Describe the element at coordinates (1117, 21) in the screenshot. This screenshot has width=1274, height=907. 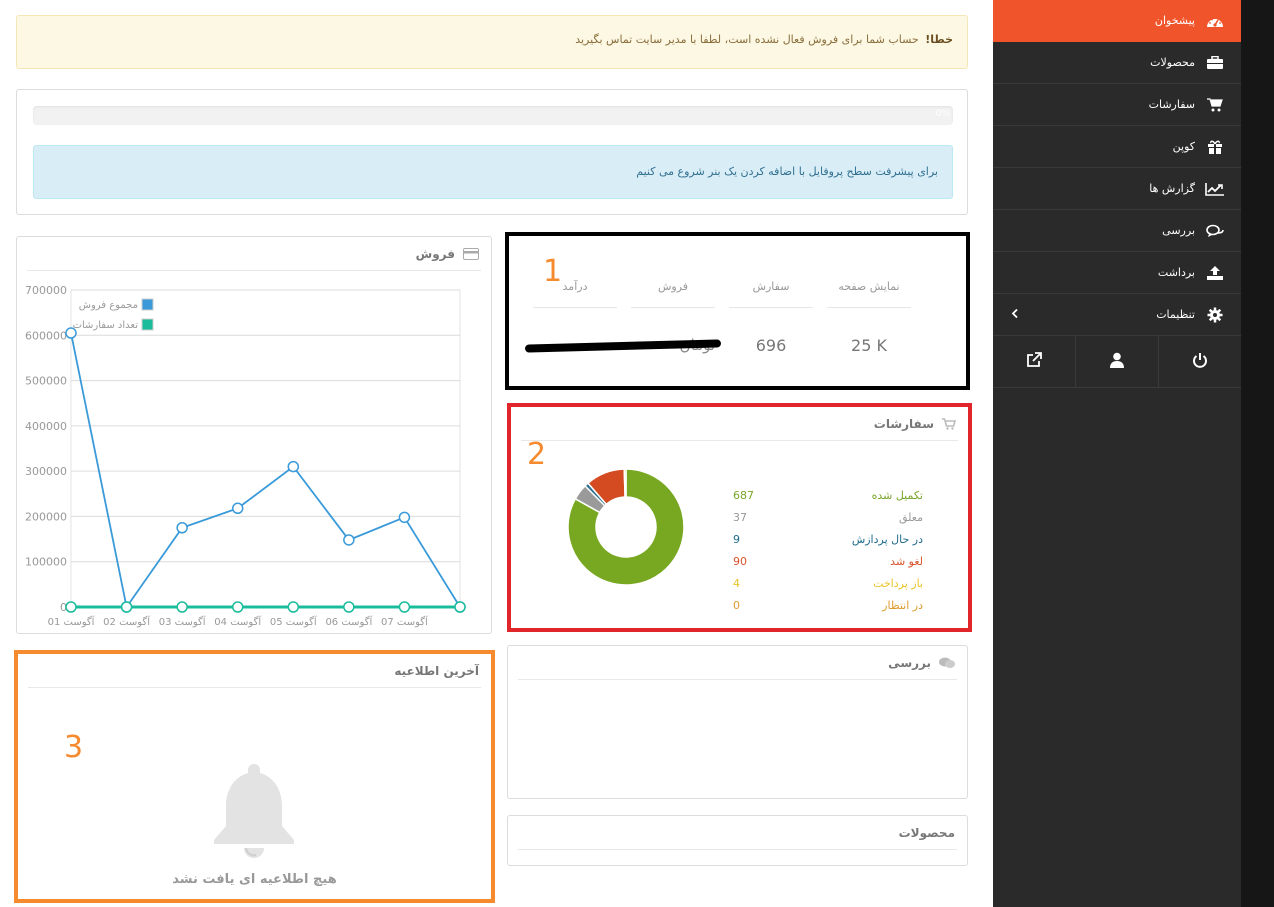
I see `sidebar-item-dashboard: پیشخوان` at that location.